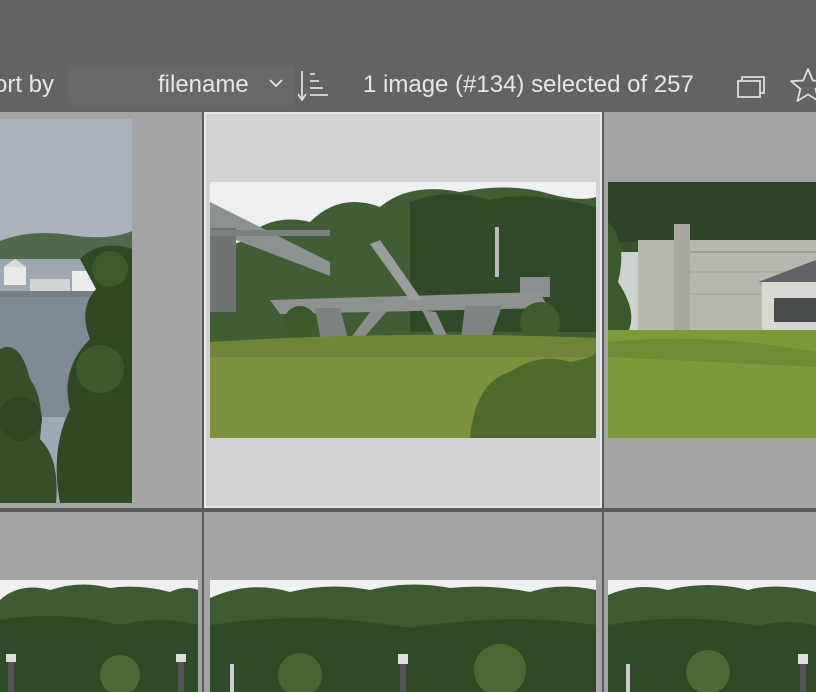 This screenshot has height=692, width=816. I want to click on sort-ascending-icon, so click(314, 86).